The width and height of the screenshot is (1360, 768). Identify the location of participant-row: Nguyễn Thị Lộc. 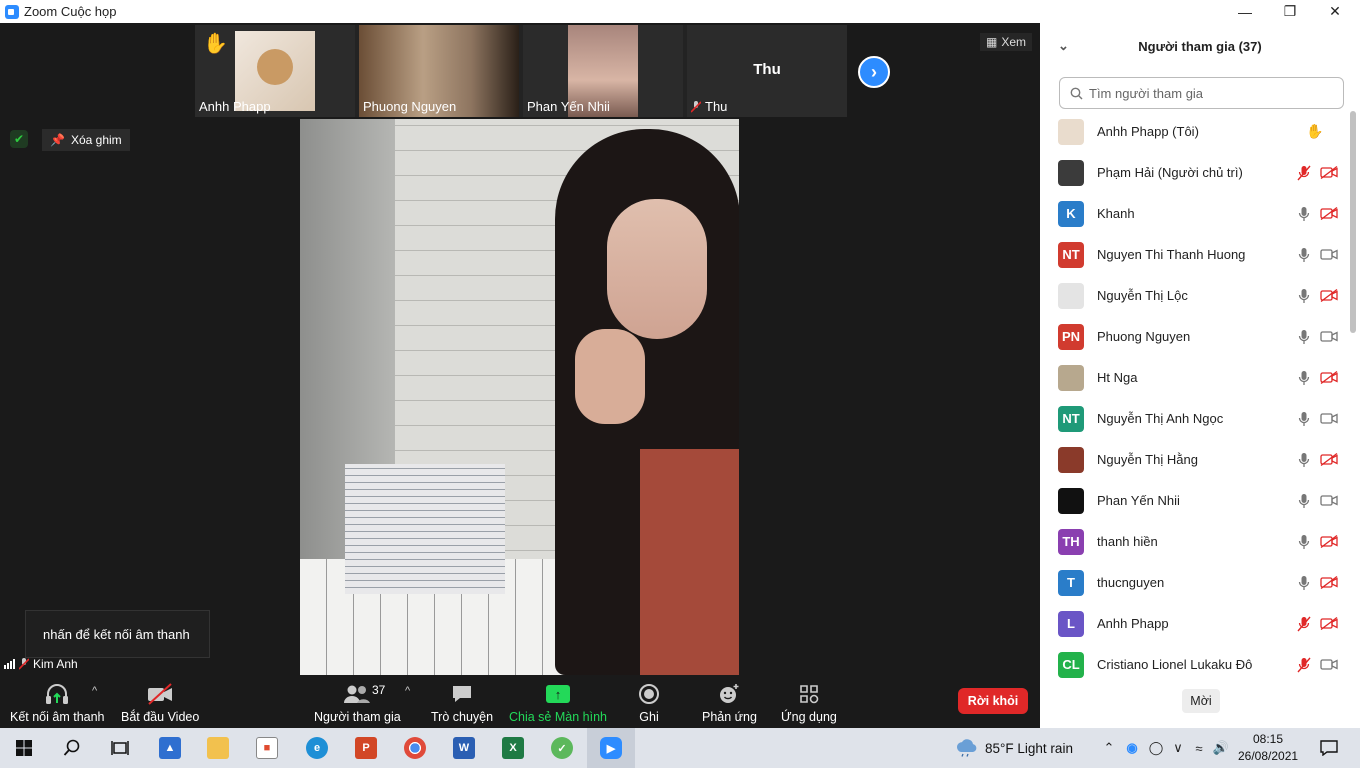
(1200, 295).